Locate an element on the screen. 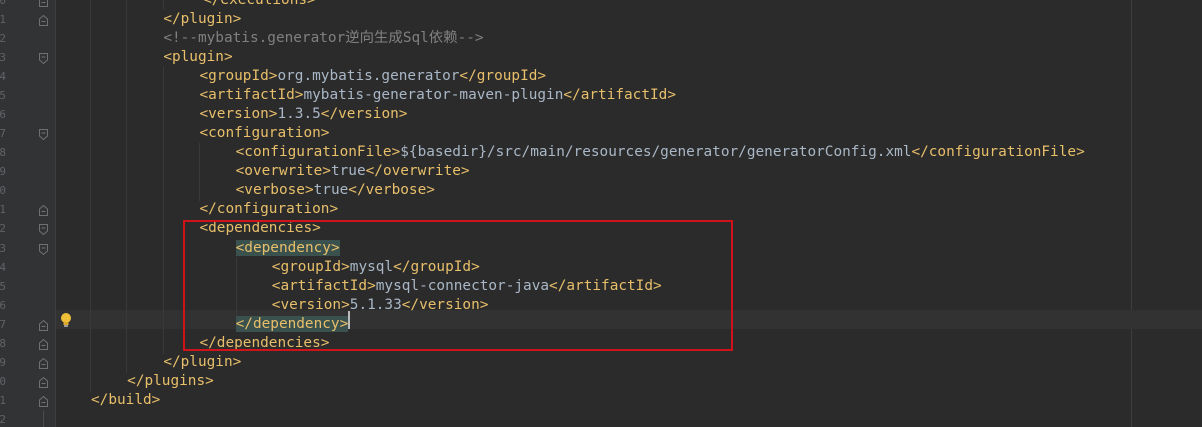 The width and height of the screenshot is (1202, 427). xml-text-value: mybatis-generator-maven-plugin is located at coordinates (433, 95).